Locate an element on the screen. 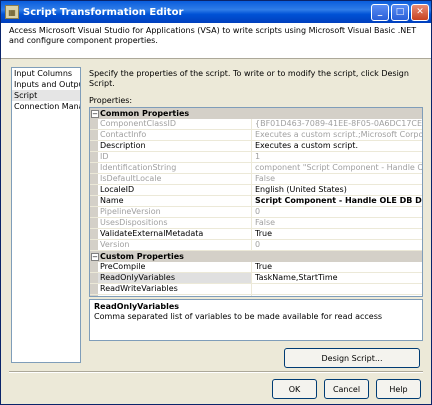  category-common-properties: − Common Properties is located at coordinates (256, 113).